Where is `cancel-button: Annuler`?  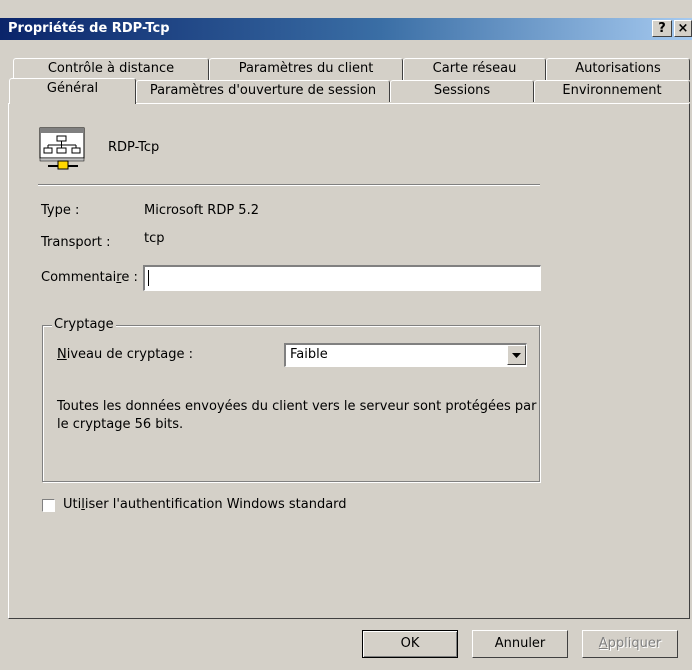
cancel-button: Annuler is located at coordinates (520, 644).